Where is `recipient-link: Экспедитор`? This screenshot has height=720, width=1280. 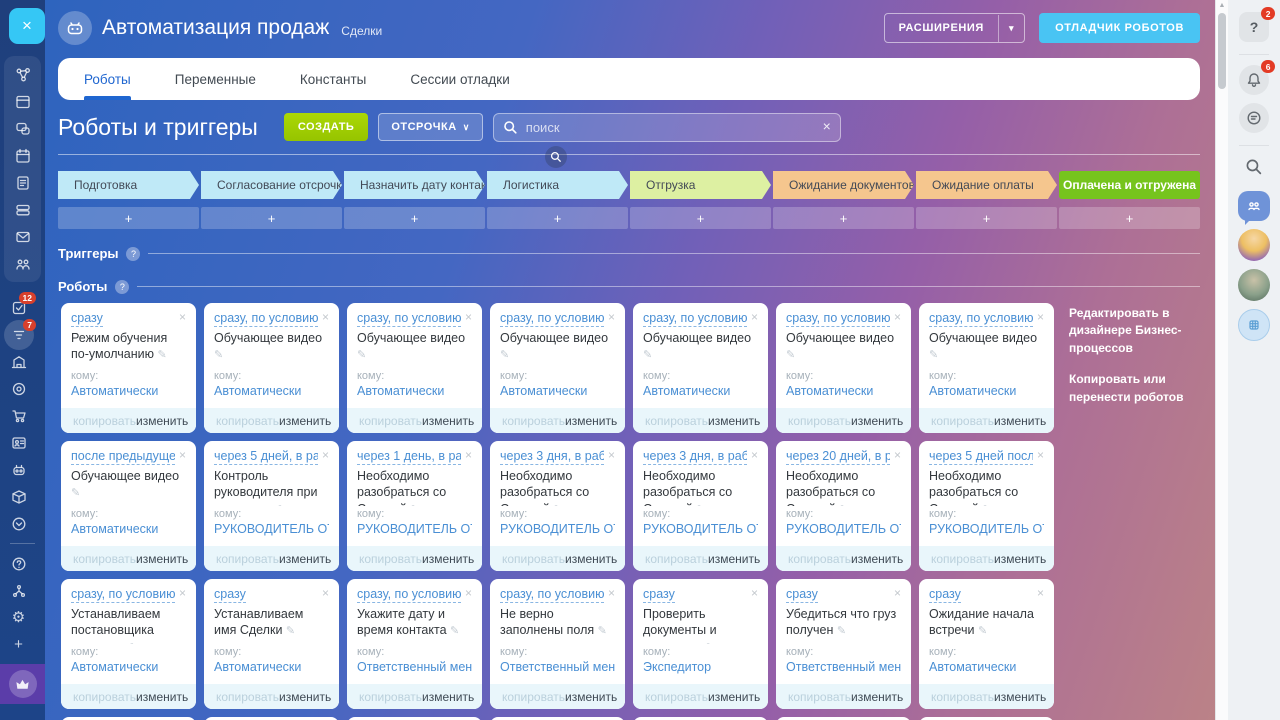 recipient-link: Экспедитор is located at coordinates (700, 667).